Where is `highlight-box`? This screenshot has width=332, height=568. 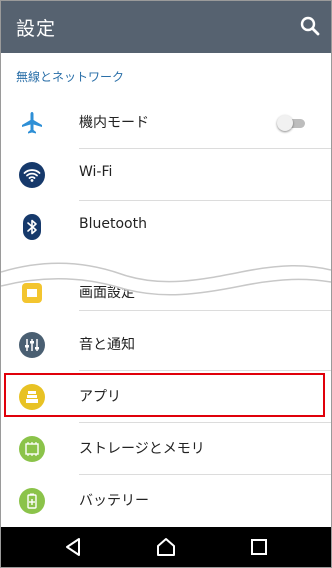 highlight-box is located at coordinates (164, 395).